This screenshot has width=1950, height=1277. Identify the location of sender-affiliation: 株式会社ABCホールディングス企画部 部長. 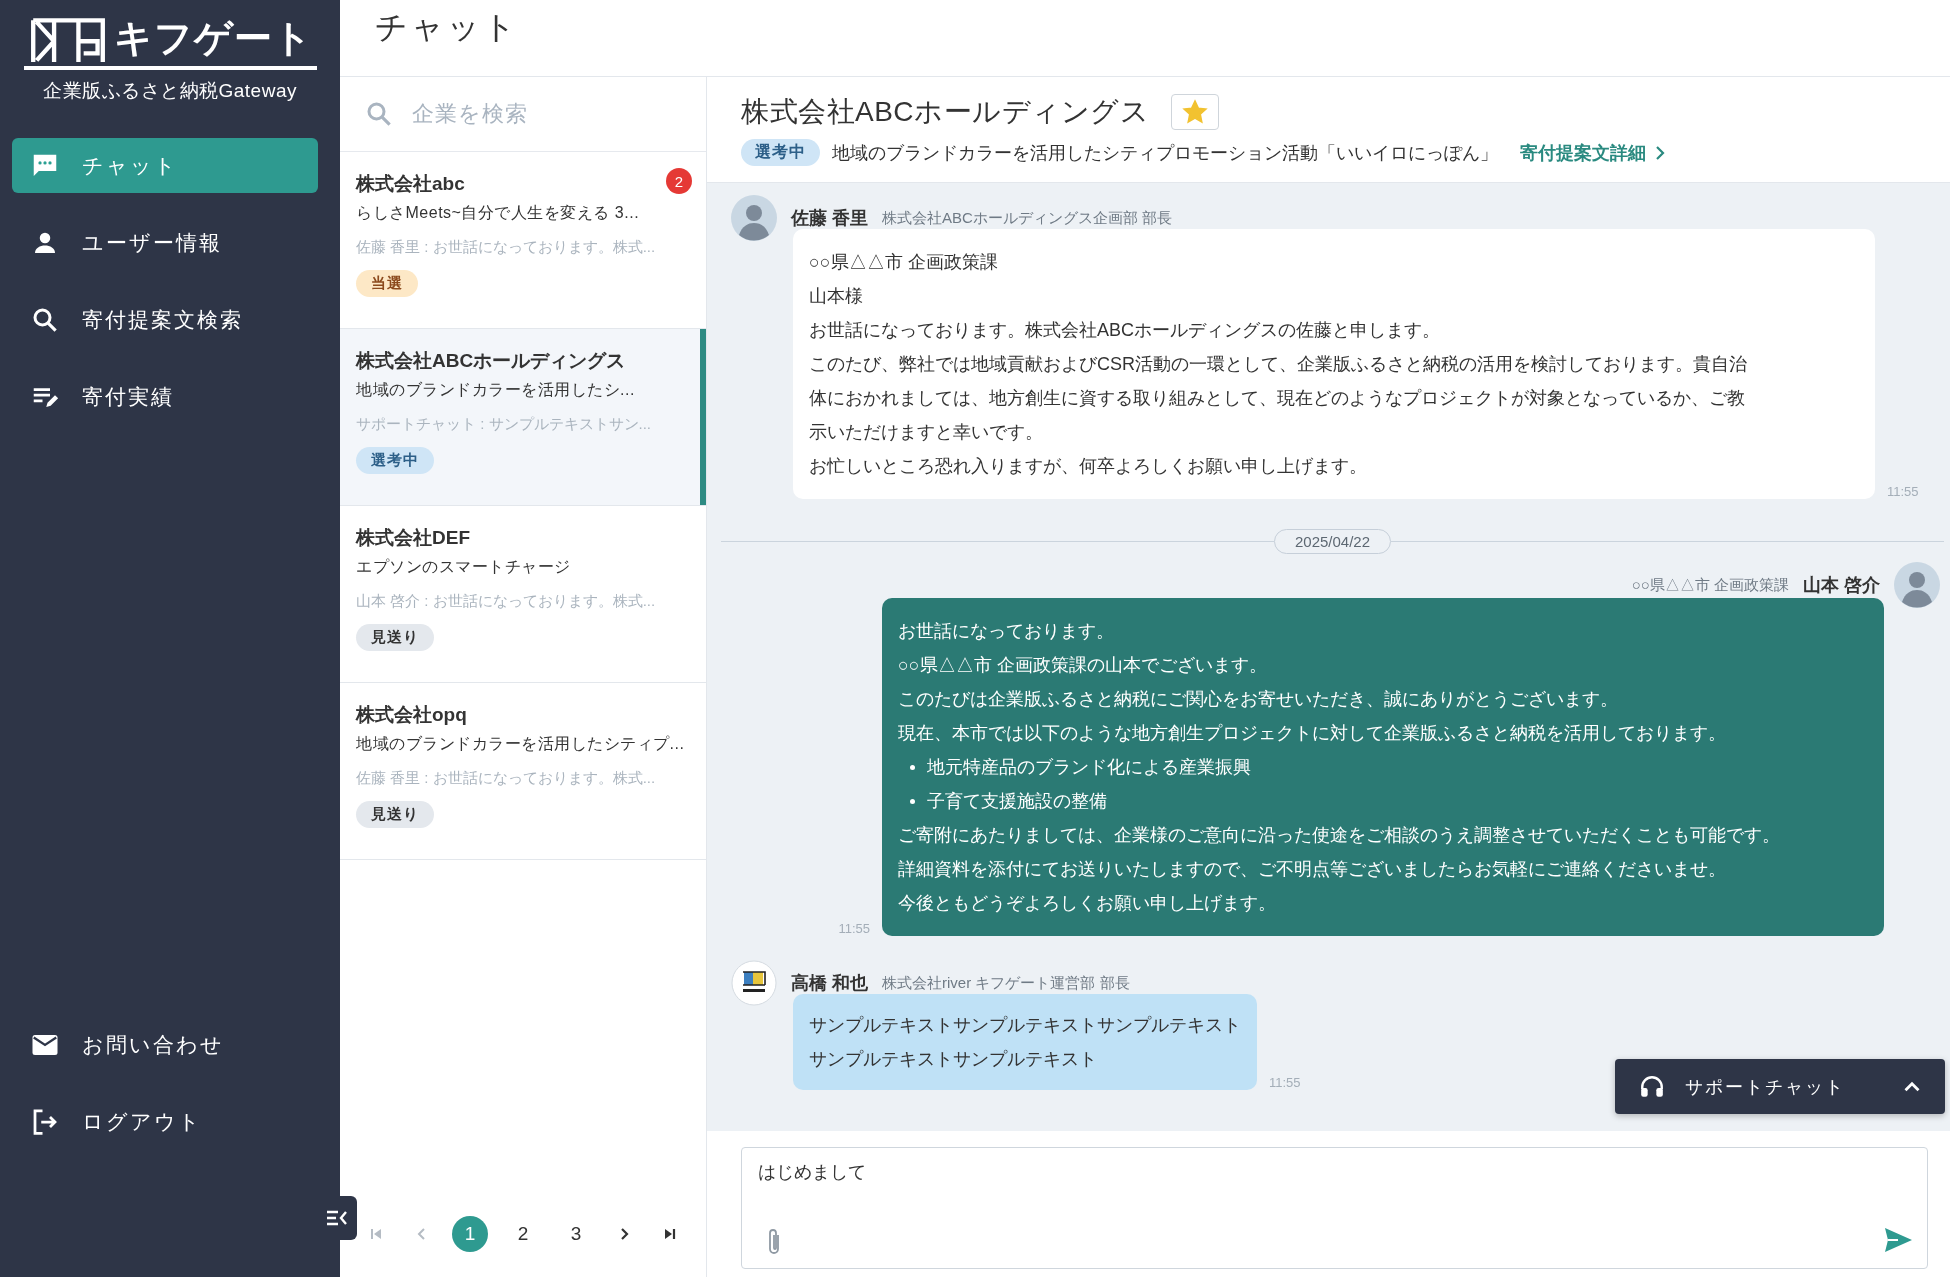
(1027, 218).